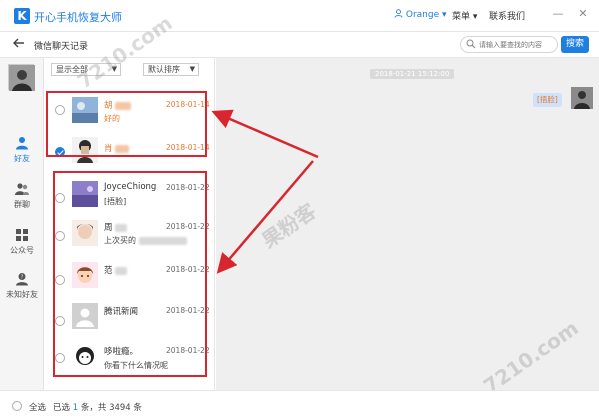 The width and height of the screenshot is (599, 420). What do you see at coordinates (265, 217) in the screenshot?
I see `arrow-to-normal-box` at bounding box center [265, 217].